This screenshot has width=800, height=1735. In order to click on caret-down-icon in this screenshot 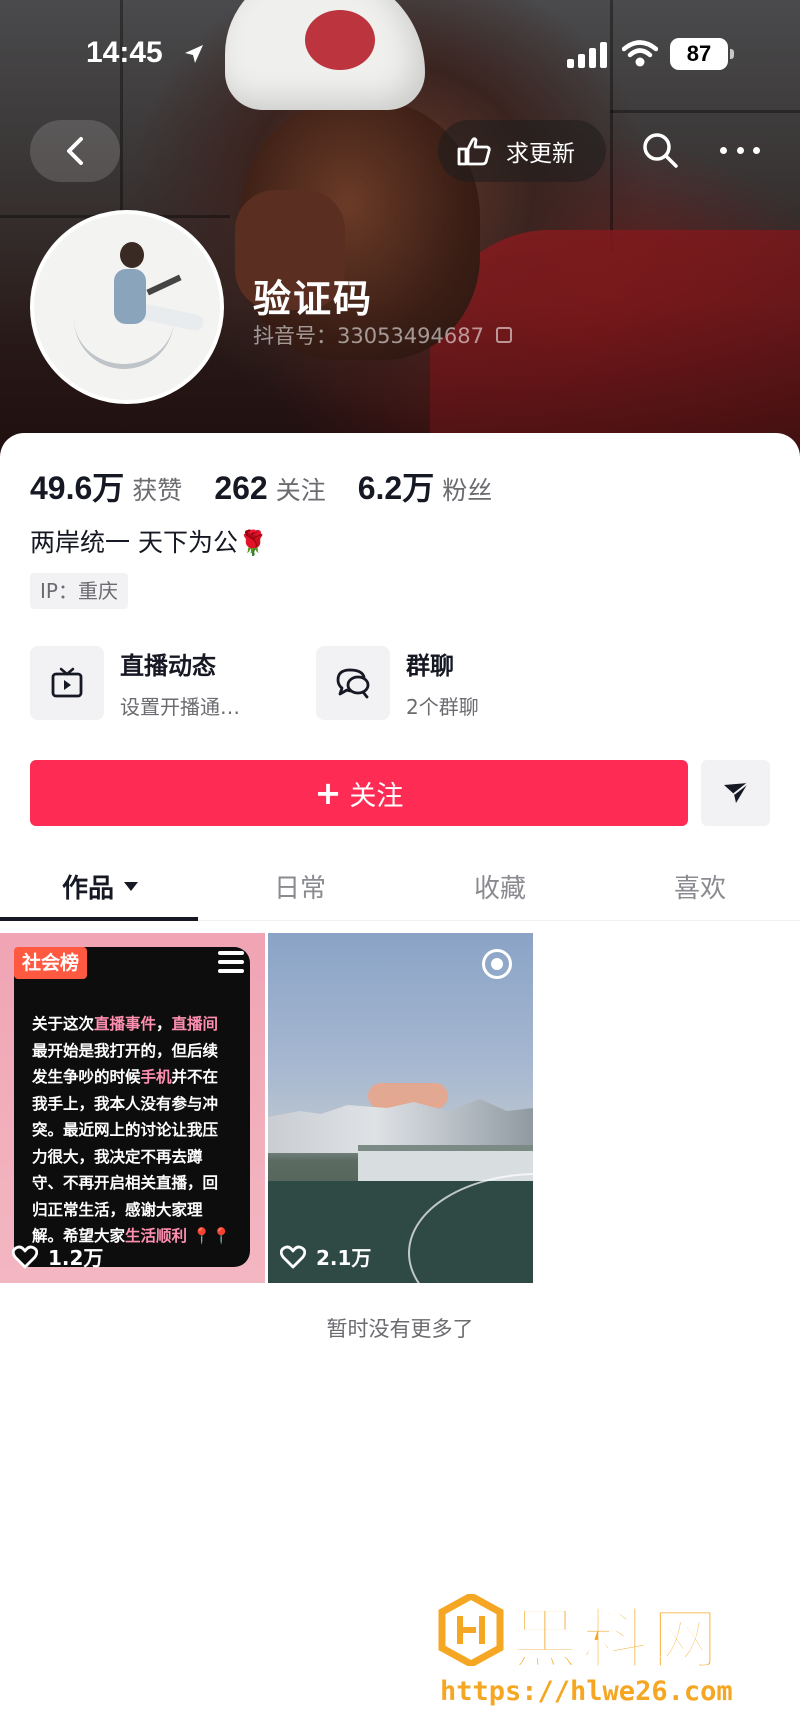, I will do `click(131, 886)`.